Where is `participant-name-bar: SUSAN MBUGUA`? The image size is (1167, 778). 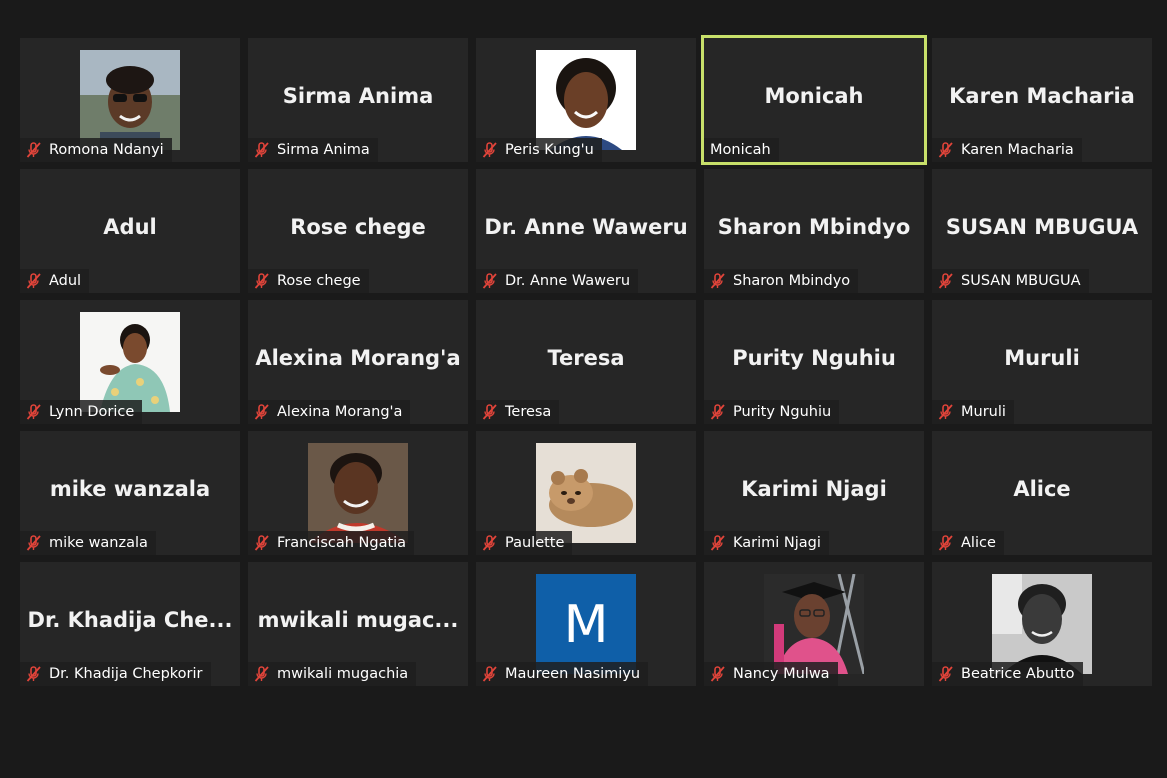 participant-name-bar: SUSAN MBUGUA is located at coordinates (1010, 281).